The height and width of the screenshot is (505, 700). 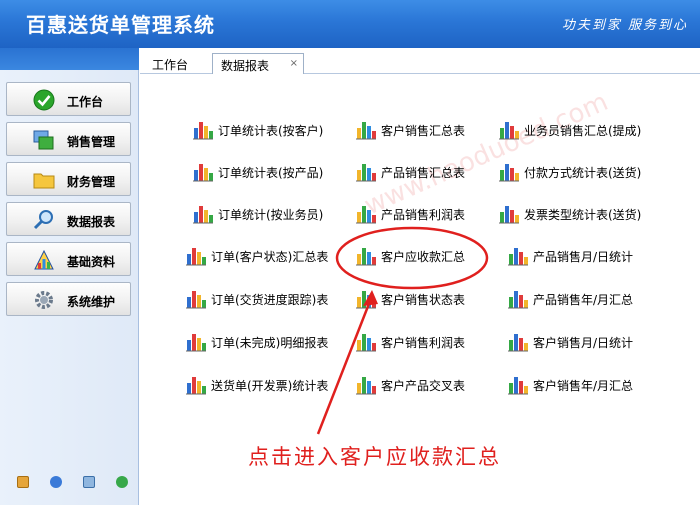 I want to click on sidebar-top-strip, so click(x=69, y=59).